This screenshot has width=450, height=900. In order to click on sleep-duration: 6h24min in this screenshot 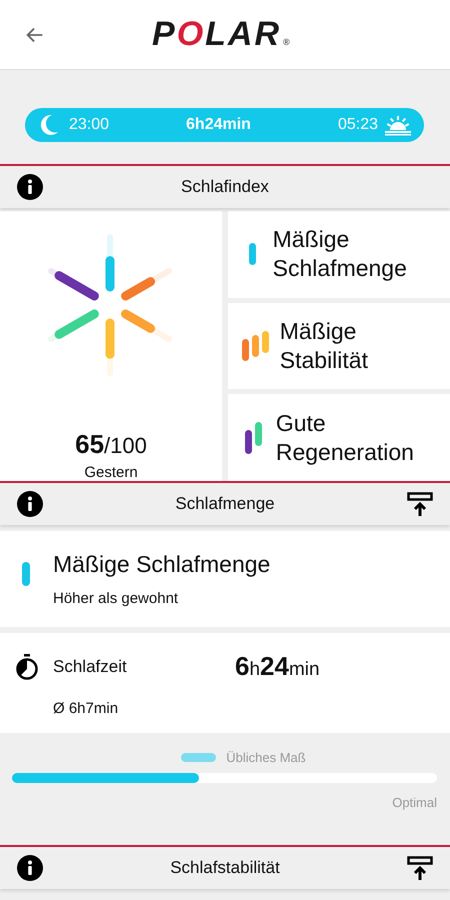, I will do `click(218, 125)`.